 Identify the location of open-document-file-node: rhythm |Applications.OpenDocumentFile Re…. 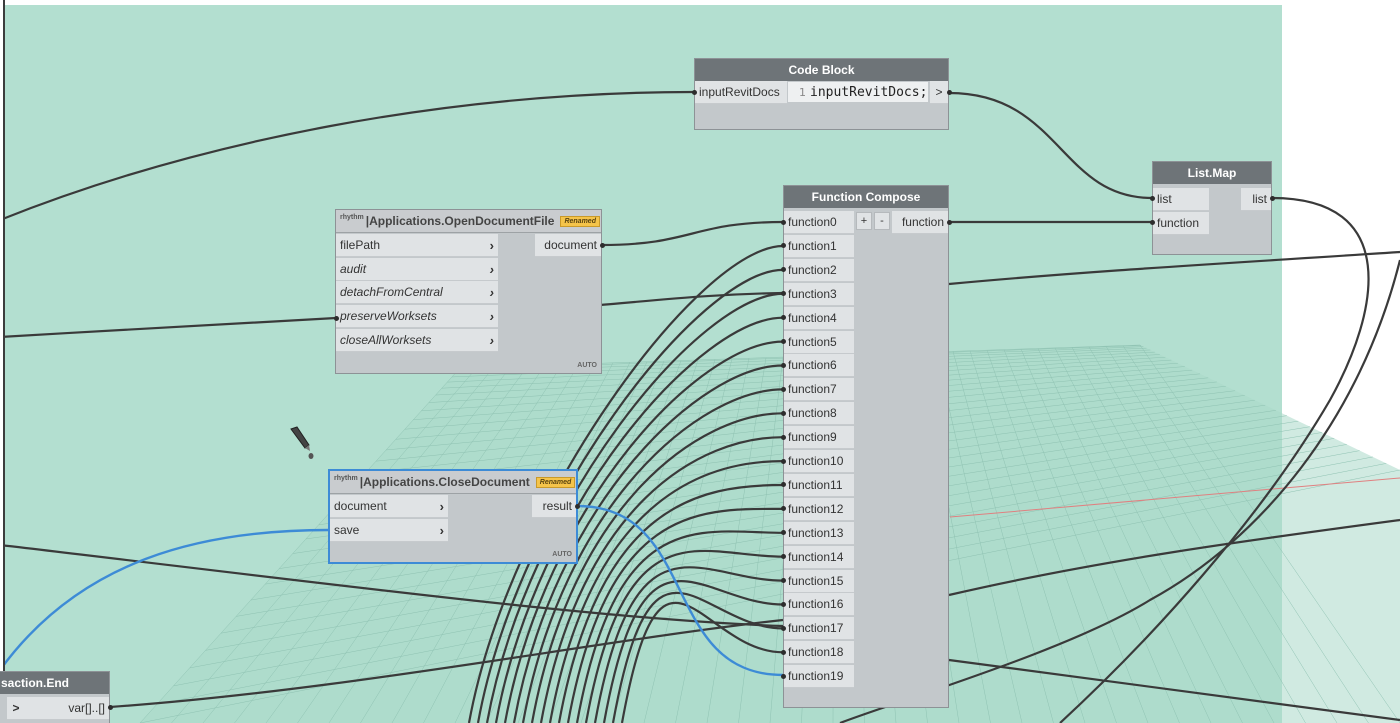
(468, 291).